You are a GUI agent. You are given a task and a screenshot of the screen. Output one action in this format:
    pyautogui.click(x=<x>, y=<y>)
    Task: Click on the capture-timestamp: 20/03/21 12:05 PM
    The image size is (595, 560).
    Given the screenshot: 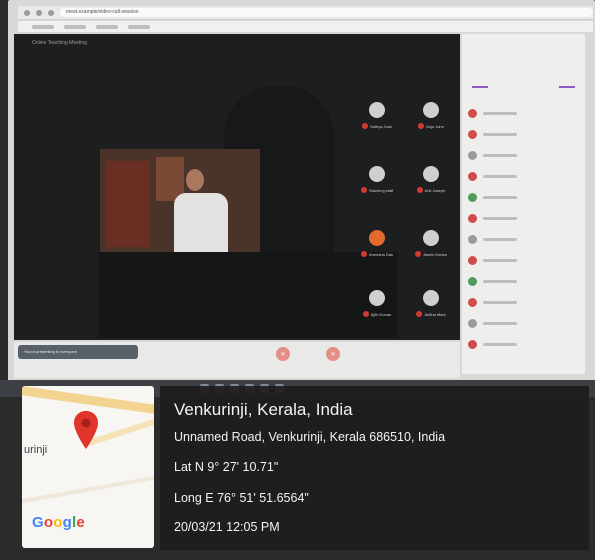 What is the action you would take?
    pyautogui.click(x=227, y=527)
    